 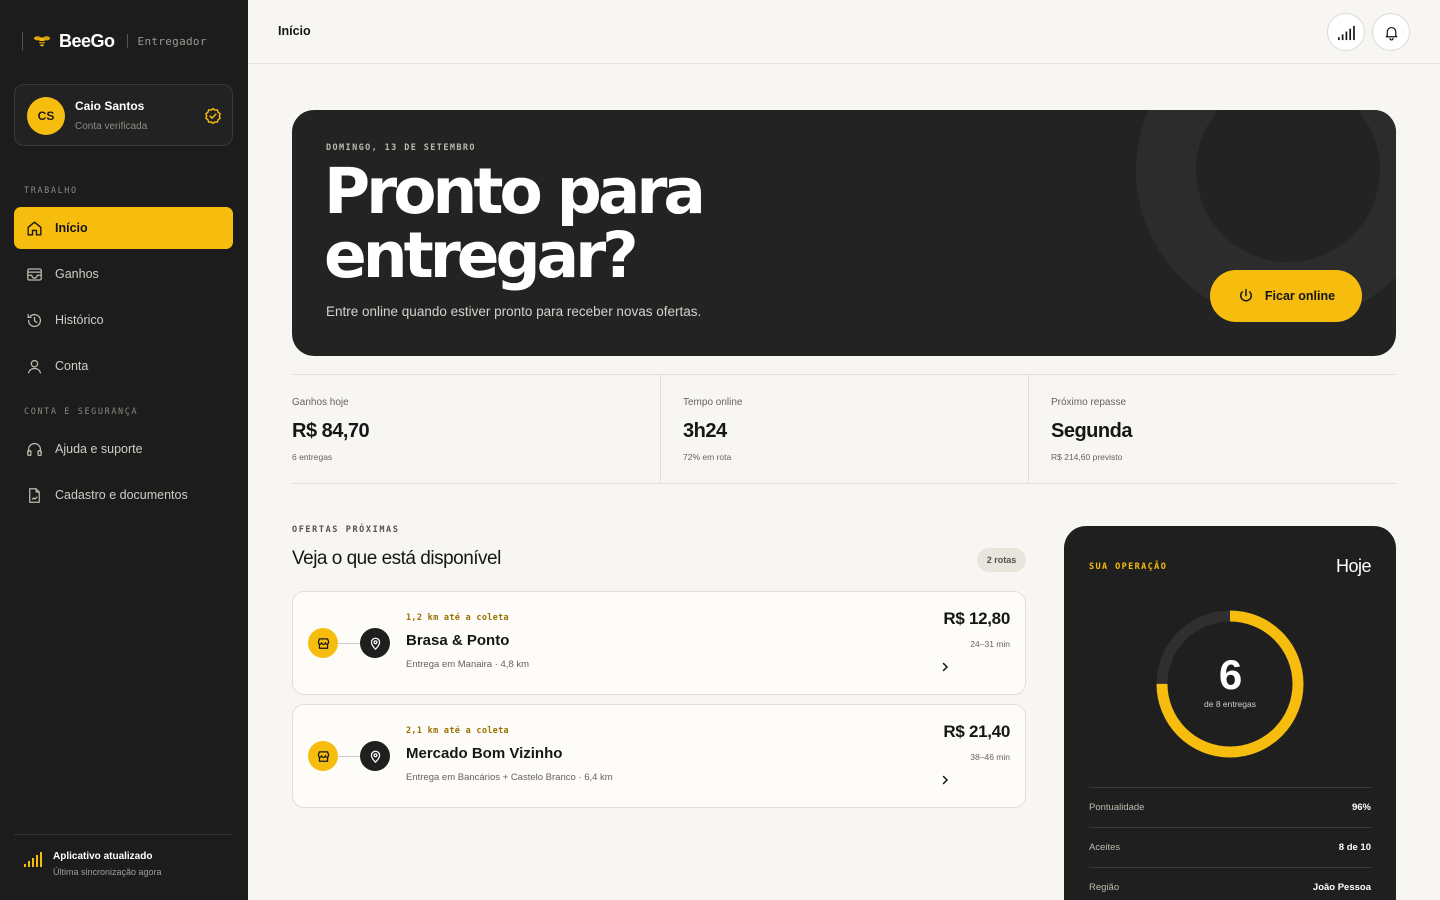 What do you see at coordinates (1230, 883) in the screenshot?
I see `metric-row: Região João Pessoa` at bounding box center [1230, 883].